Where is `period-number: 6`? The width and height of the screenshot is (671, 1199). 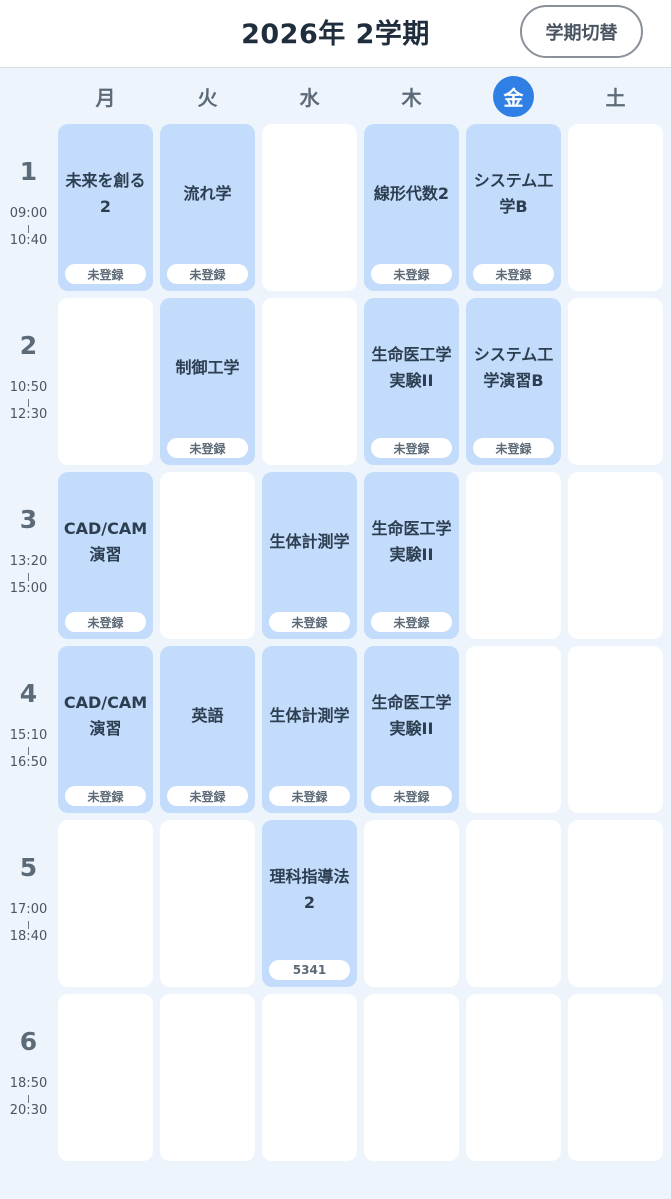
period-number: 6 is located at coordinates (28, 1041).